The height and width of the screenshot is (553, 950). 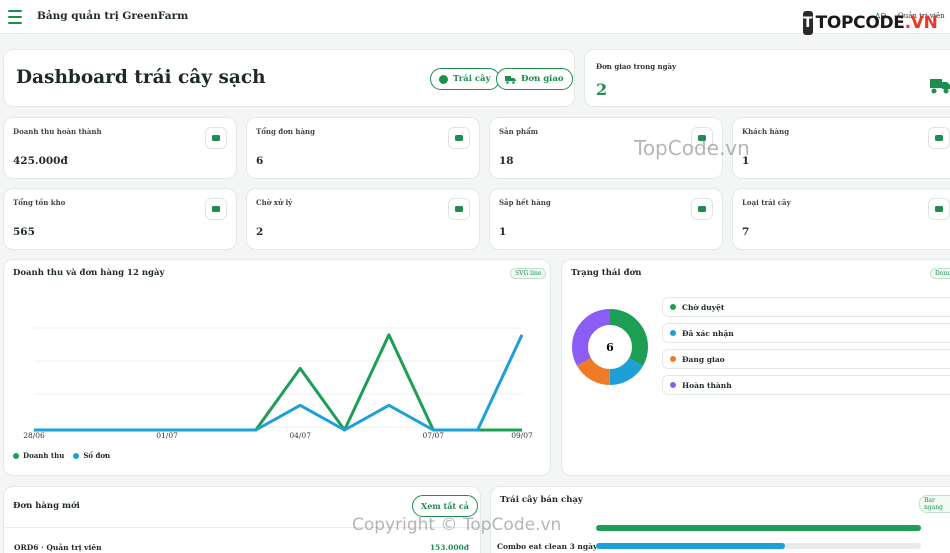 What do you see at coordinates (34, 435) in the screenshot?
I see `x-tick-label: 28/06` at bounding box center [34, 435].